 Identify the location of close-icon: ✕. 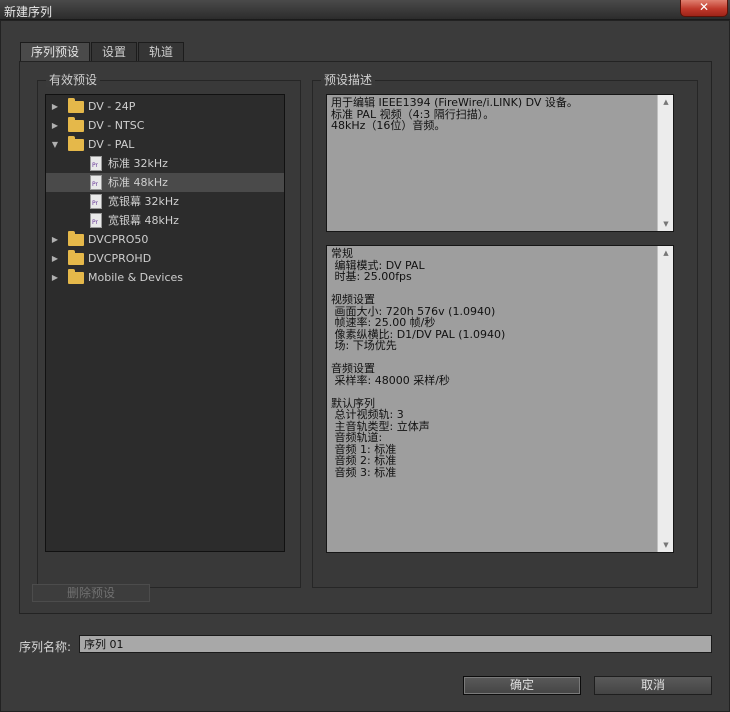
(704, 7).